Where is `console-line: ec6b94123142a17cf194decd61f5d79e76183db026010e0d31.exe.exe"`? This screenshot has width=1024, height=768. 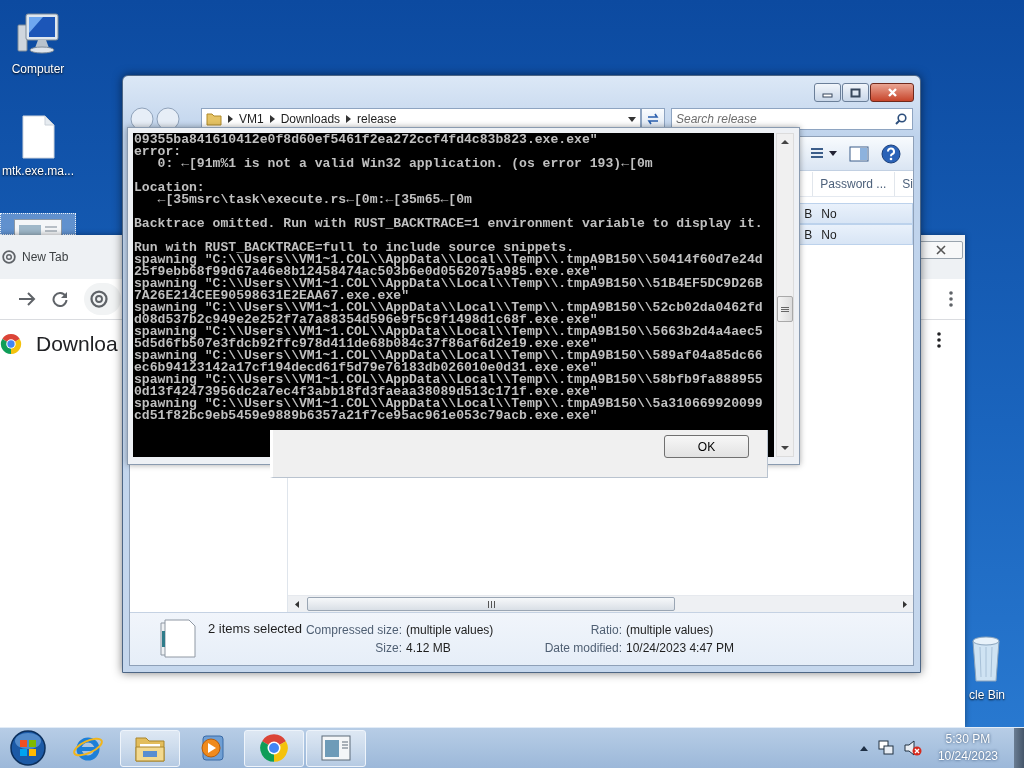
console-line: ec6b94123142a17cf194decd61f5d79e76183db026010e0d31.exe.exe" is located at coordinates (366, 368).